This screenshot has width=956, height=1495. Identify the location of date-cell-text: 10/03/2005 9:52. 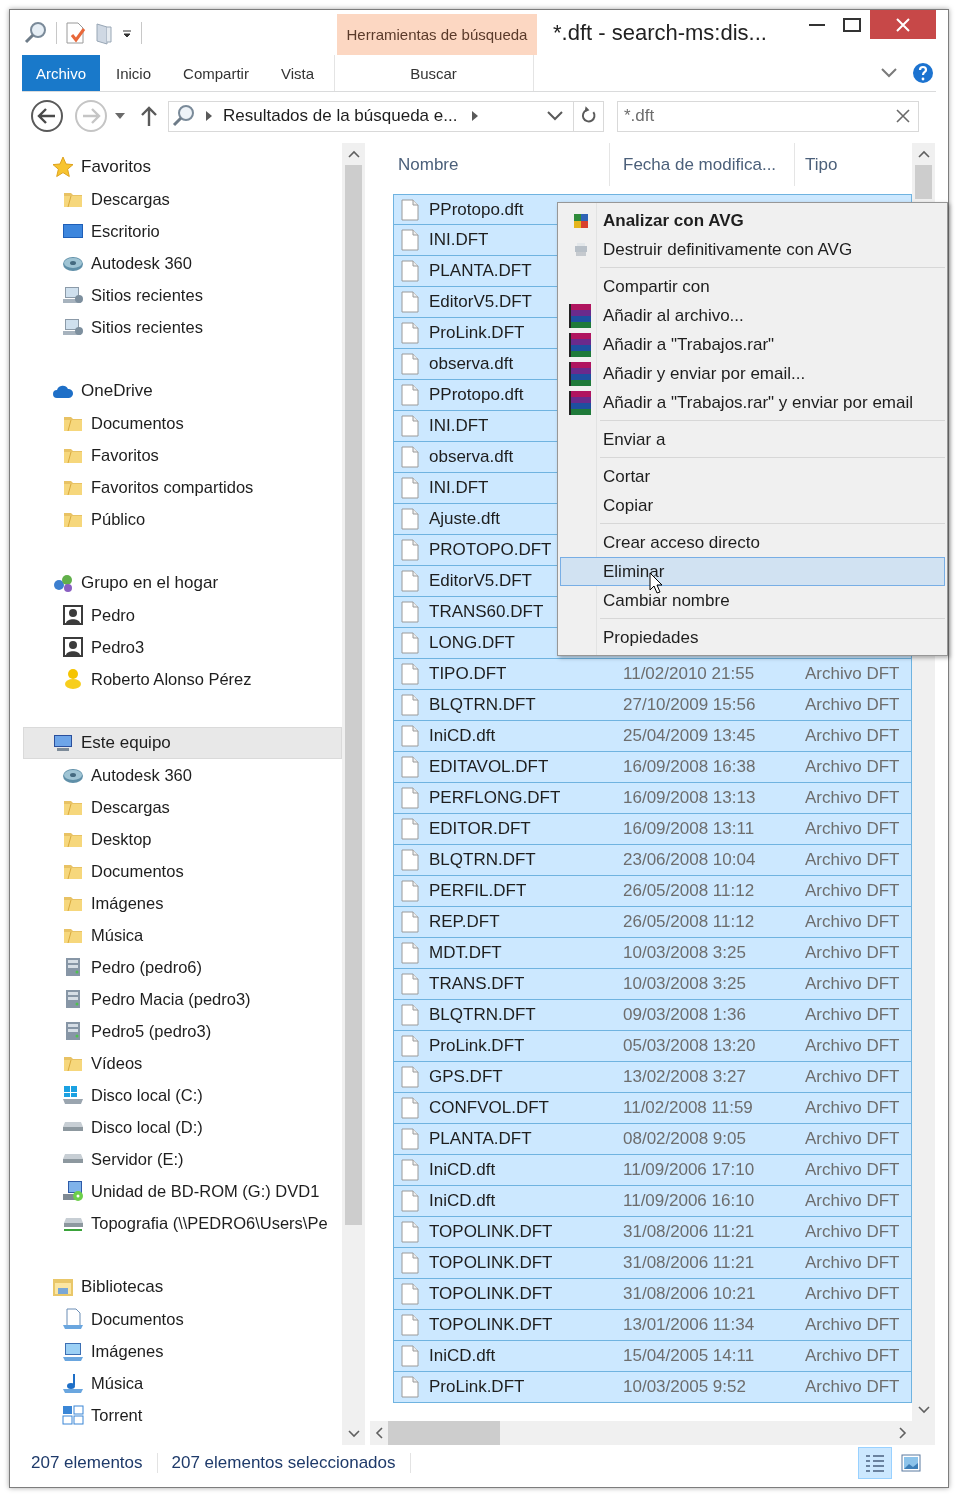
(684, 1387).